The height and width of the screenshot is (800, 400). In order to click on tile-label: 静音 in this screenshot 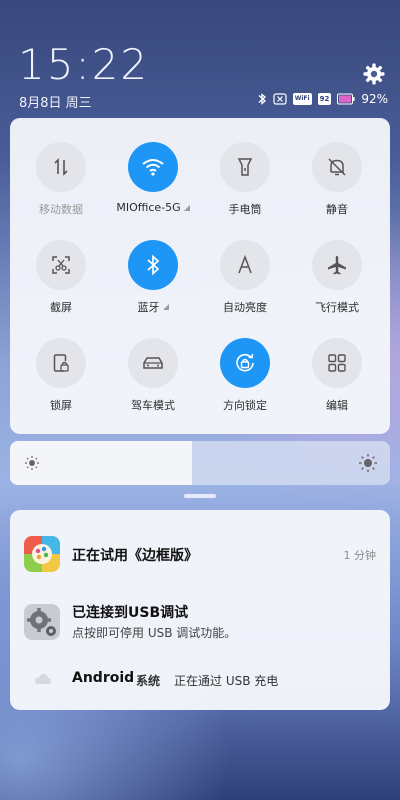, I will do `click(337, 209)`.